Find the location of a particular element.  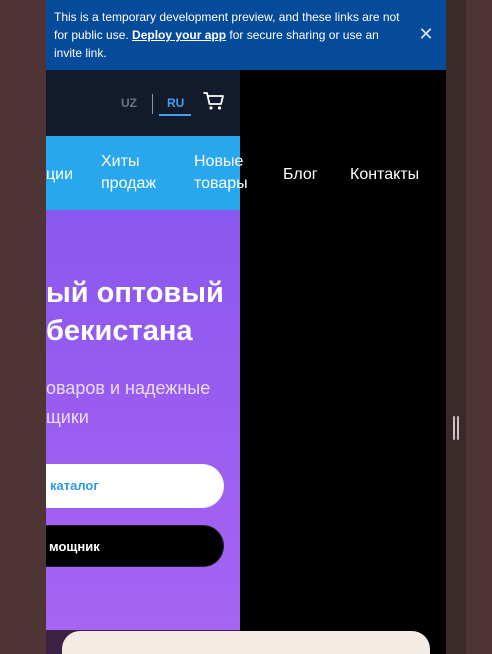

main-navigation: ции Хиты продаж Новые товары is located at coordinates (147, 173).